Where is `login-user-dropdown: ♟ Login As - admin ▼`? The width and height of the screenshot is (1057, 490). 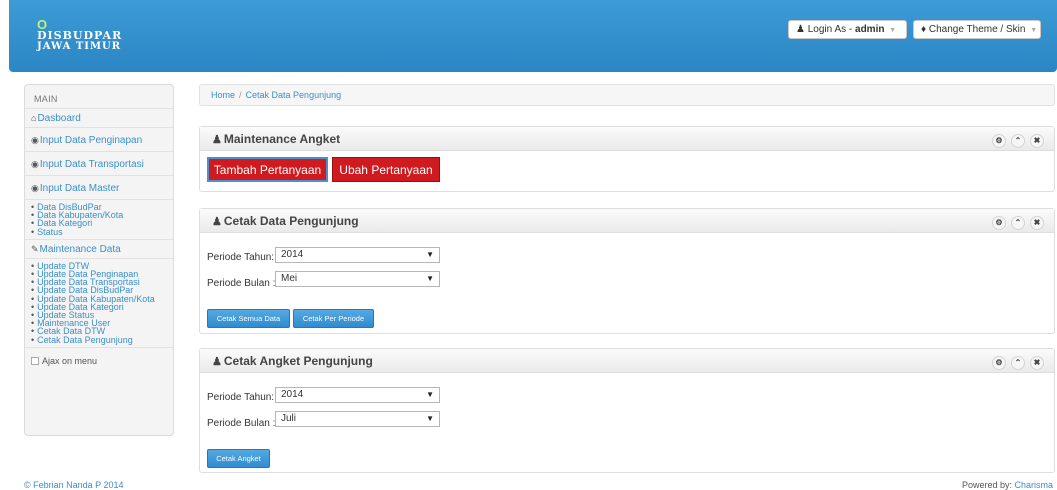
login-user-dropdown: ♟ Login As - admin ▼ is located at coordinates (847, 29).